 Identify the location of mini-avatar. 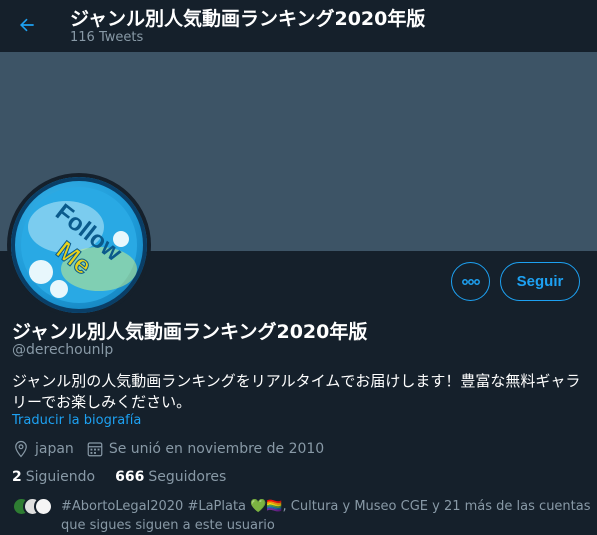
(43, 506).